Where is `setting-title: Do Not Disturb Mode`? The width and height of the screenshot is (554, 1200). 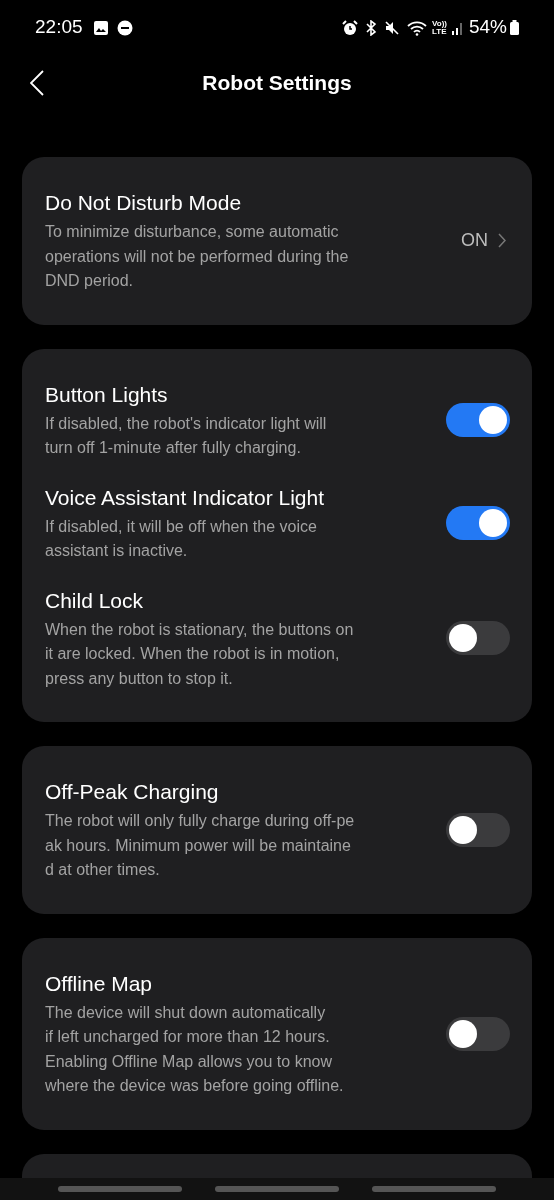 setting-title: Do Not Disturb Mode is located at coordinates (144, 203).